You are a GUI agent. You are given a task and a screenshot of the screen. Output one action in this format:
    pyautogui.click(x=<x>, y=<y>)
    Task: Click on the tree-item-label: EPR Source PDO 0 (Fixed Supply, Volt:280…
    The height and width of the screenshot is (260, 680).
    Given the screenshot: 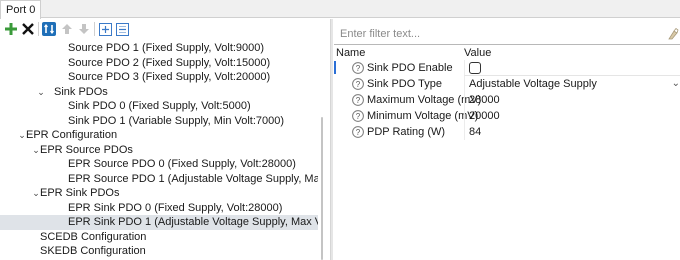 What is the action you would take?
    pyautogui.click(x=182, y=164)
    